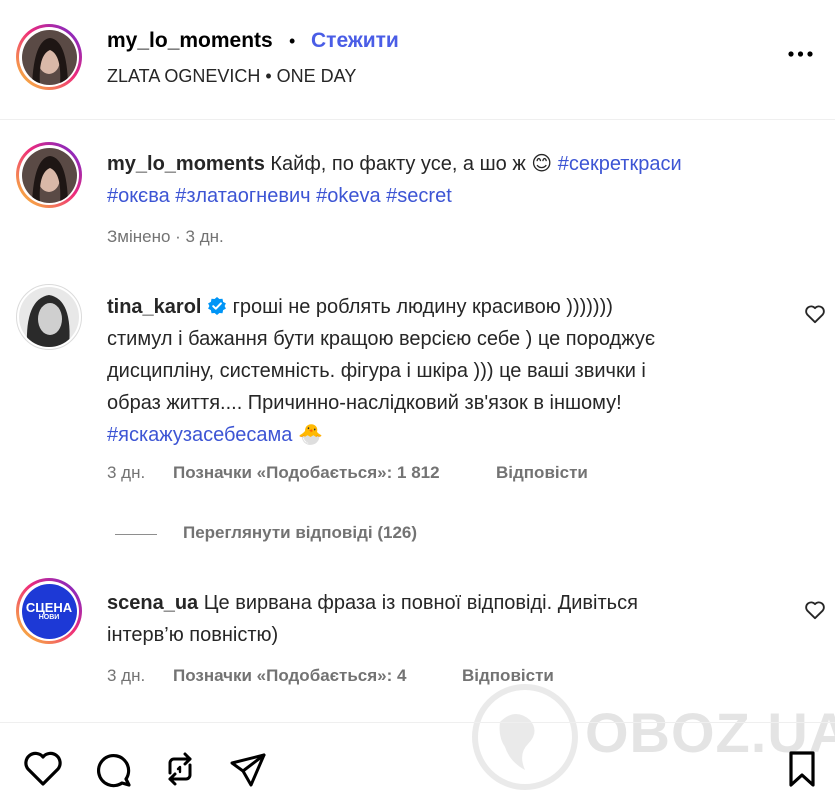 Image resolution: width=835 pixels, height=800 pixels. What do you see at coordinates (49, 607) in the screenshot?
I see `avatar-logo-text: СЦЕНА` at bounding box center [49, 607].